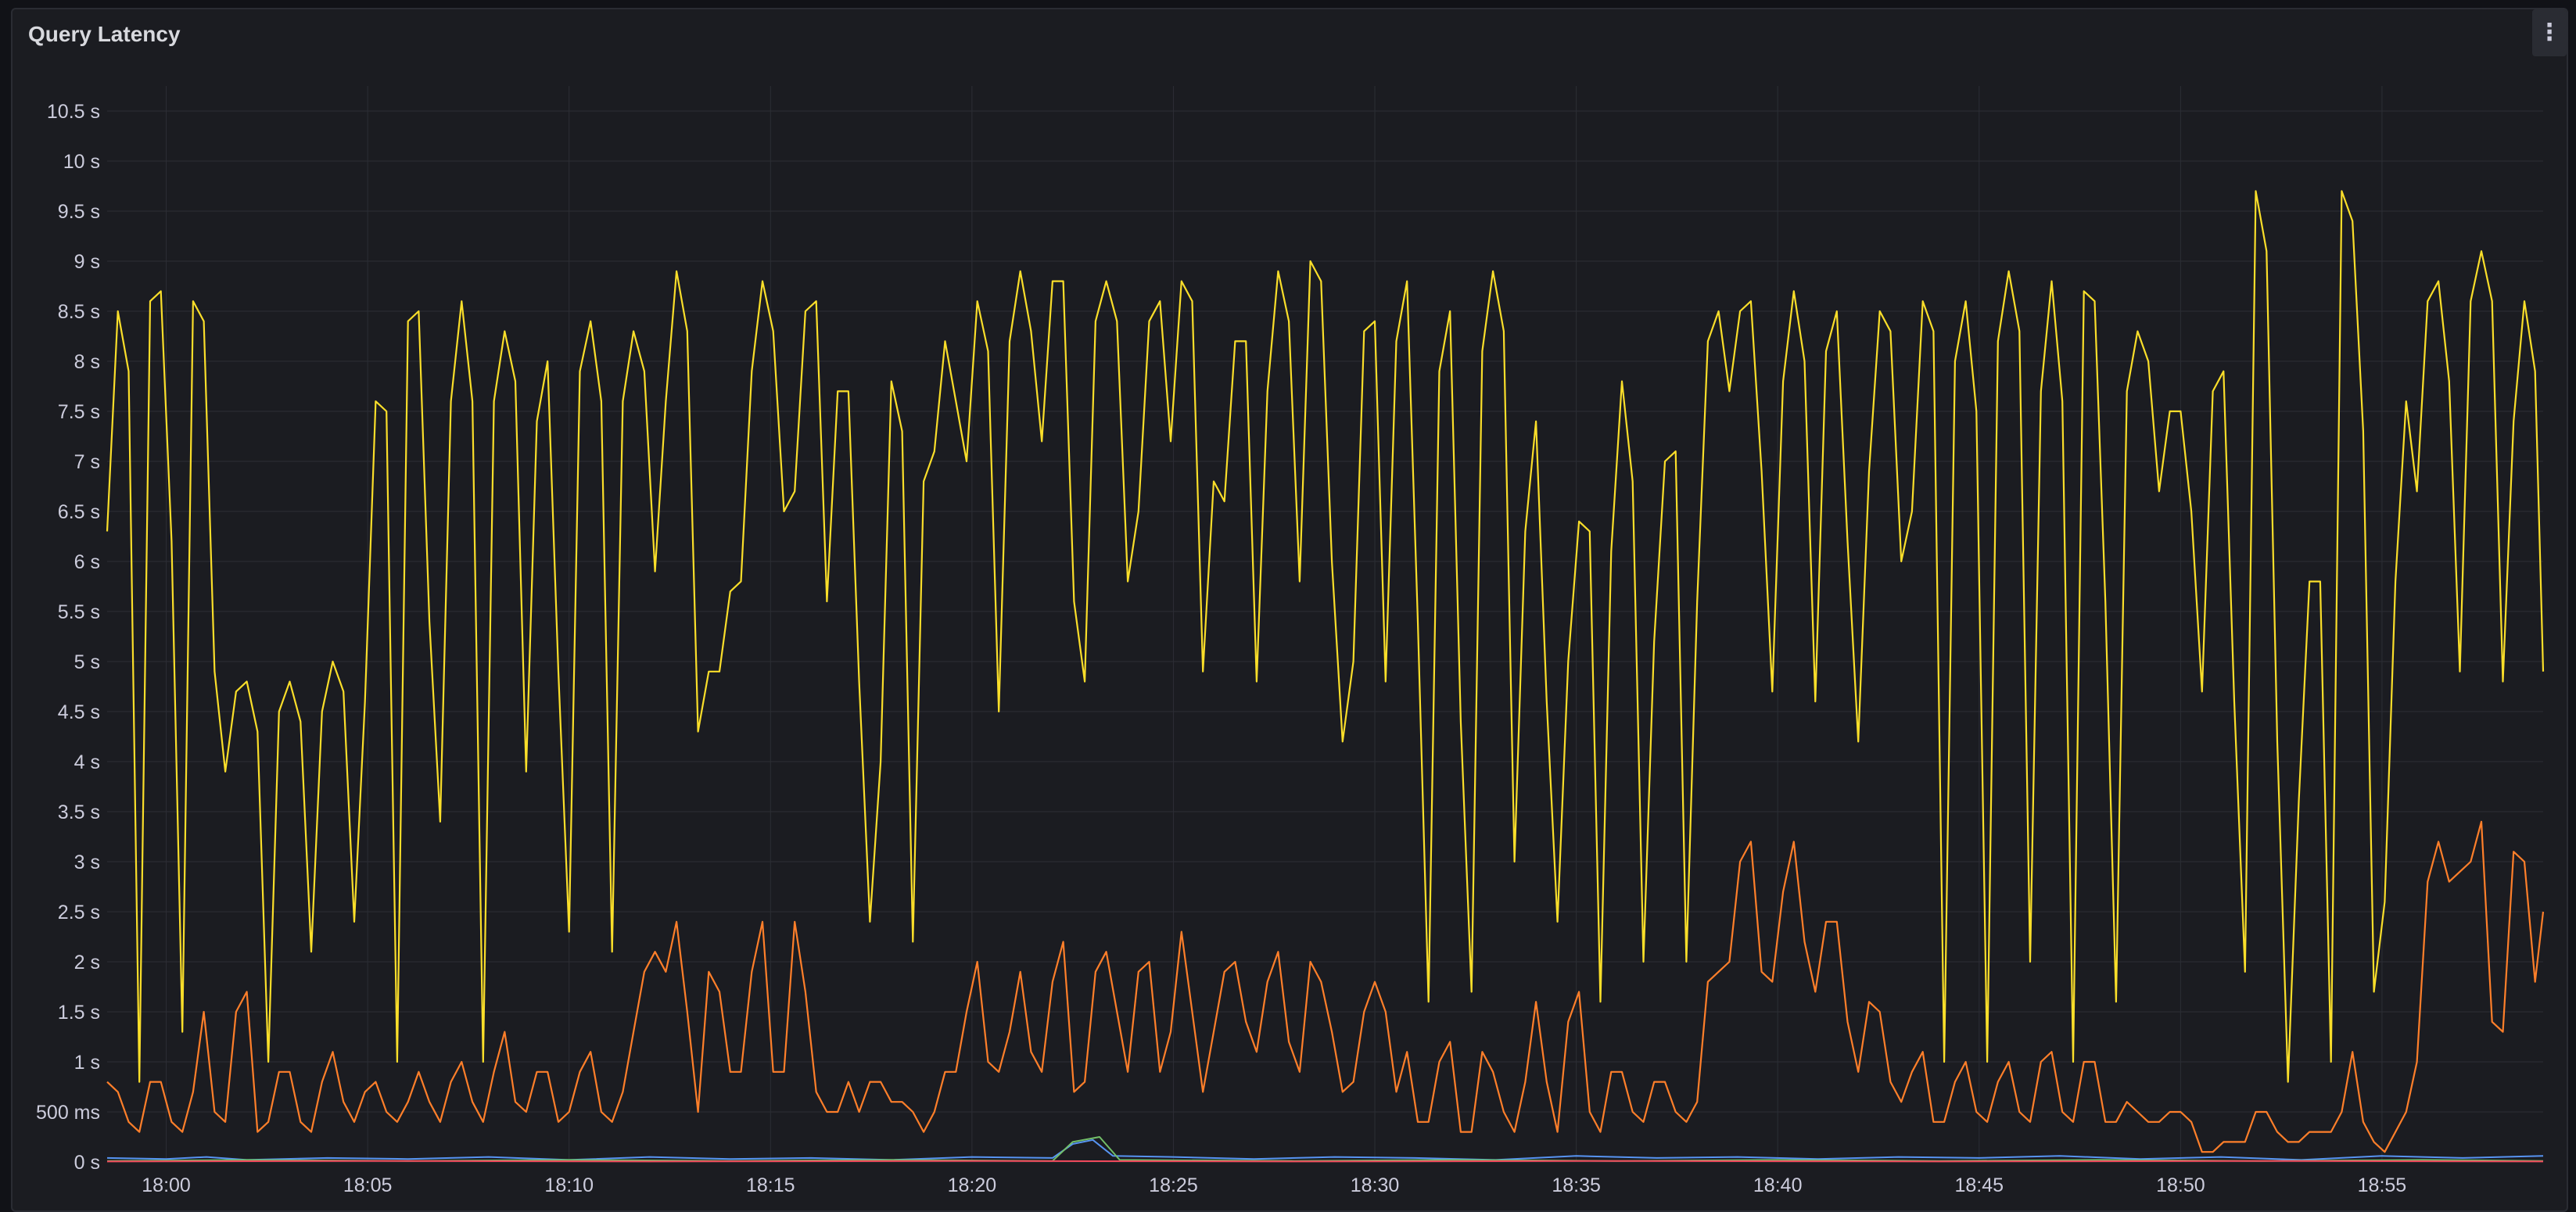 The width and height of the screenshot is (2576, 1212). What do you see at coordinates (79, 212) in the screenshot?
I see `y-tick-label: 9.5 s` at bounding box center [79, 212].